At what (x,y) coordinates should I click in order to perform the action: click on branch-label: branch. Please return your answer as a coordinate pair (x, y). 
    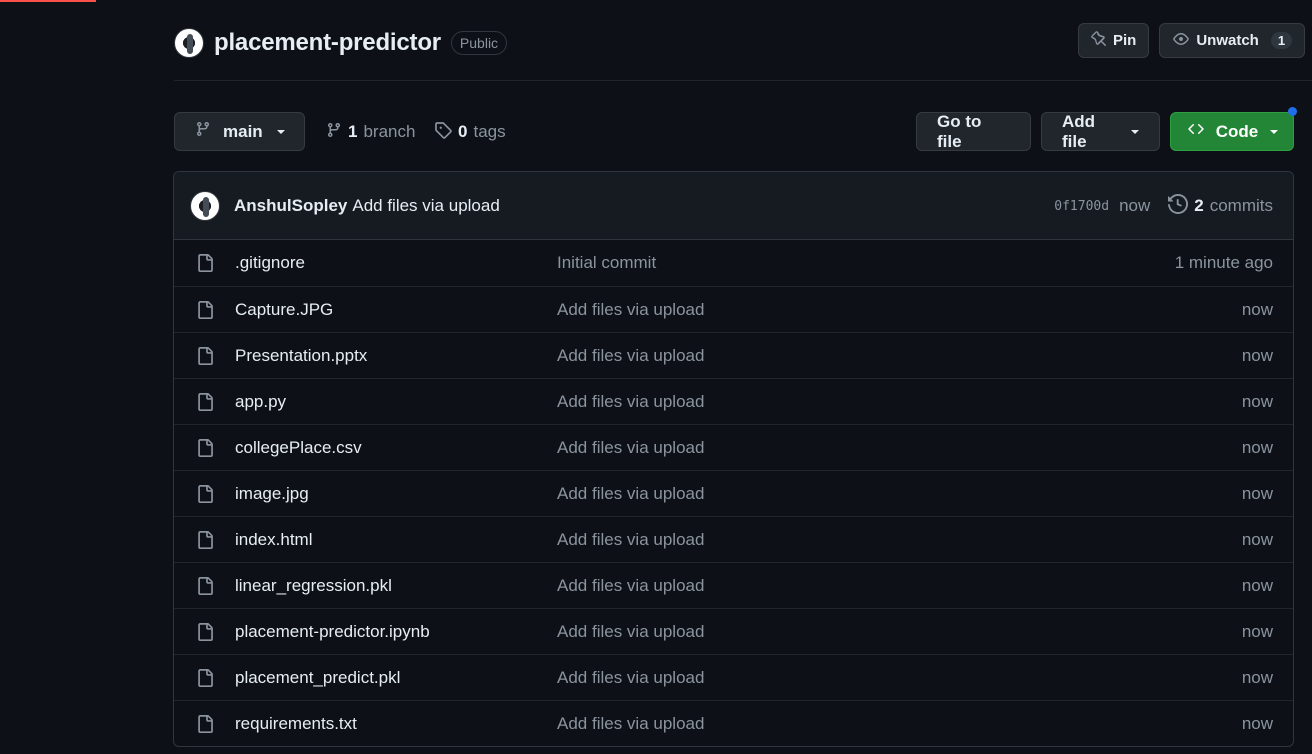
    Looking at the image, I should click on (389, 131).